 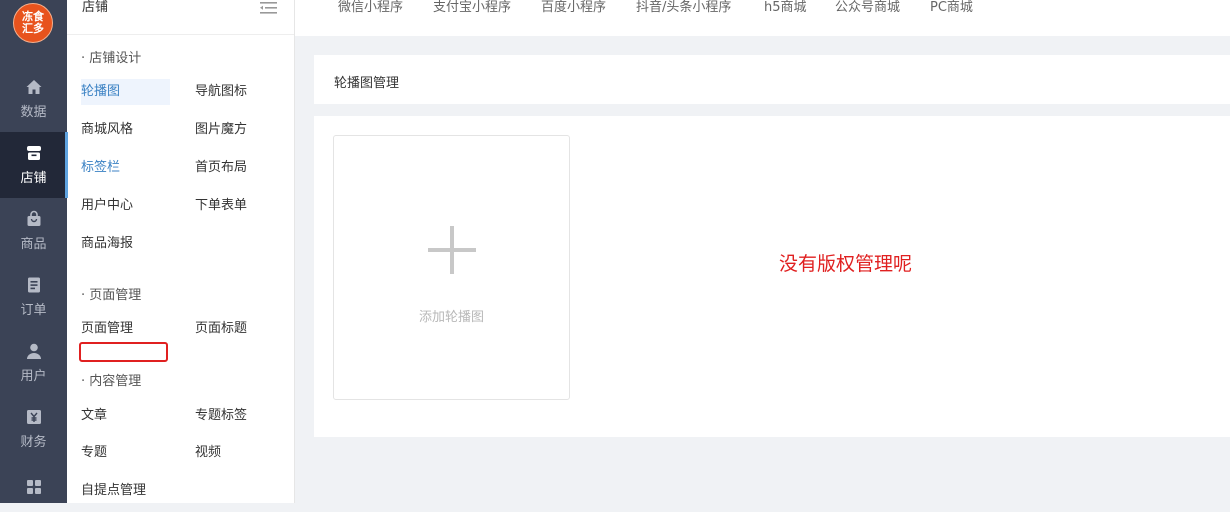 I want to click on order-icon, so click(x=34, y=285).